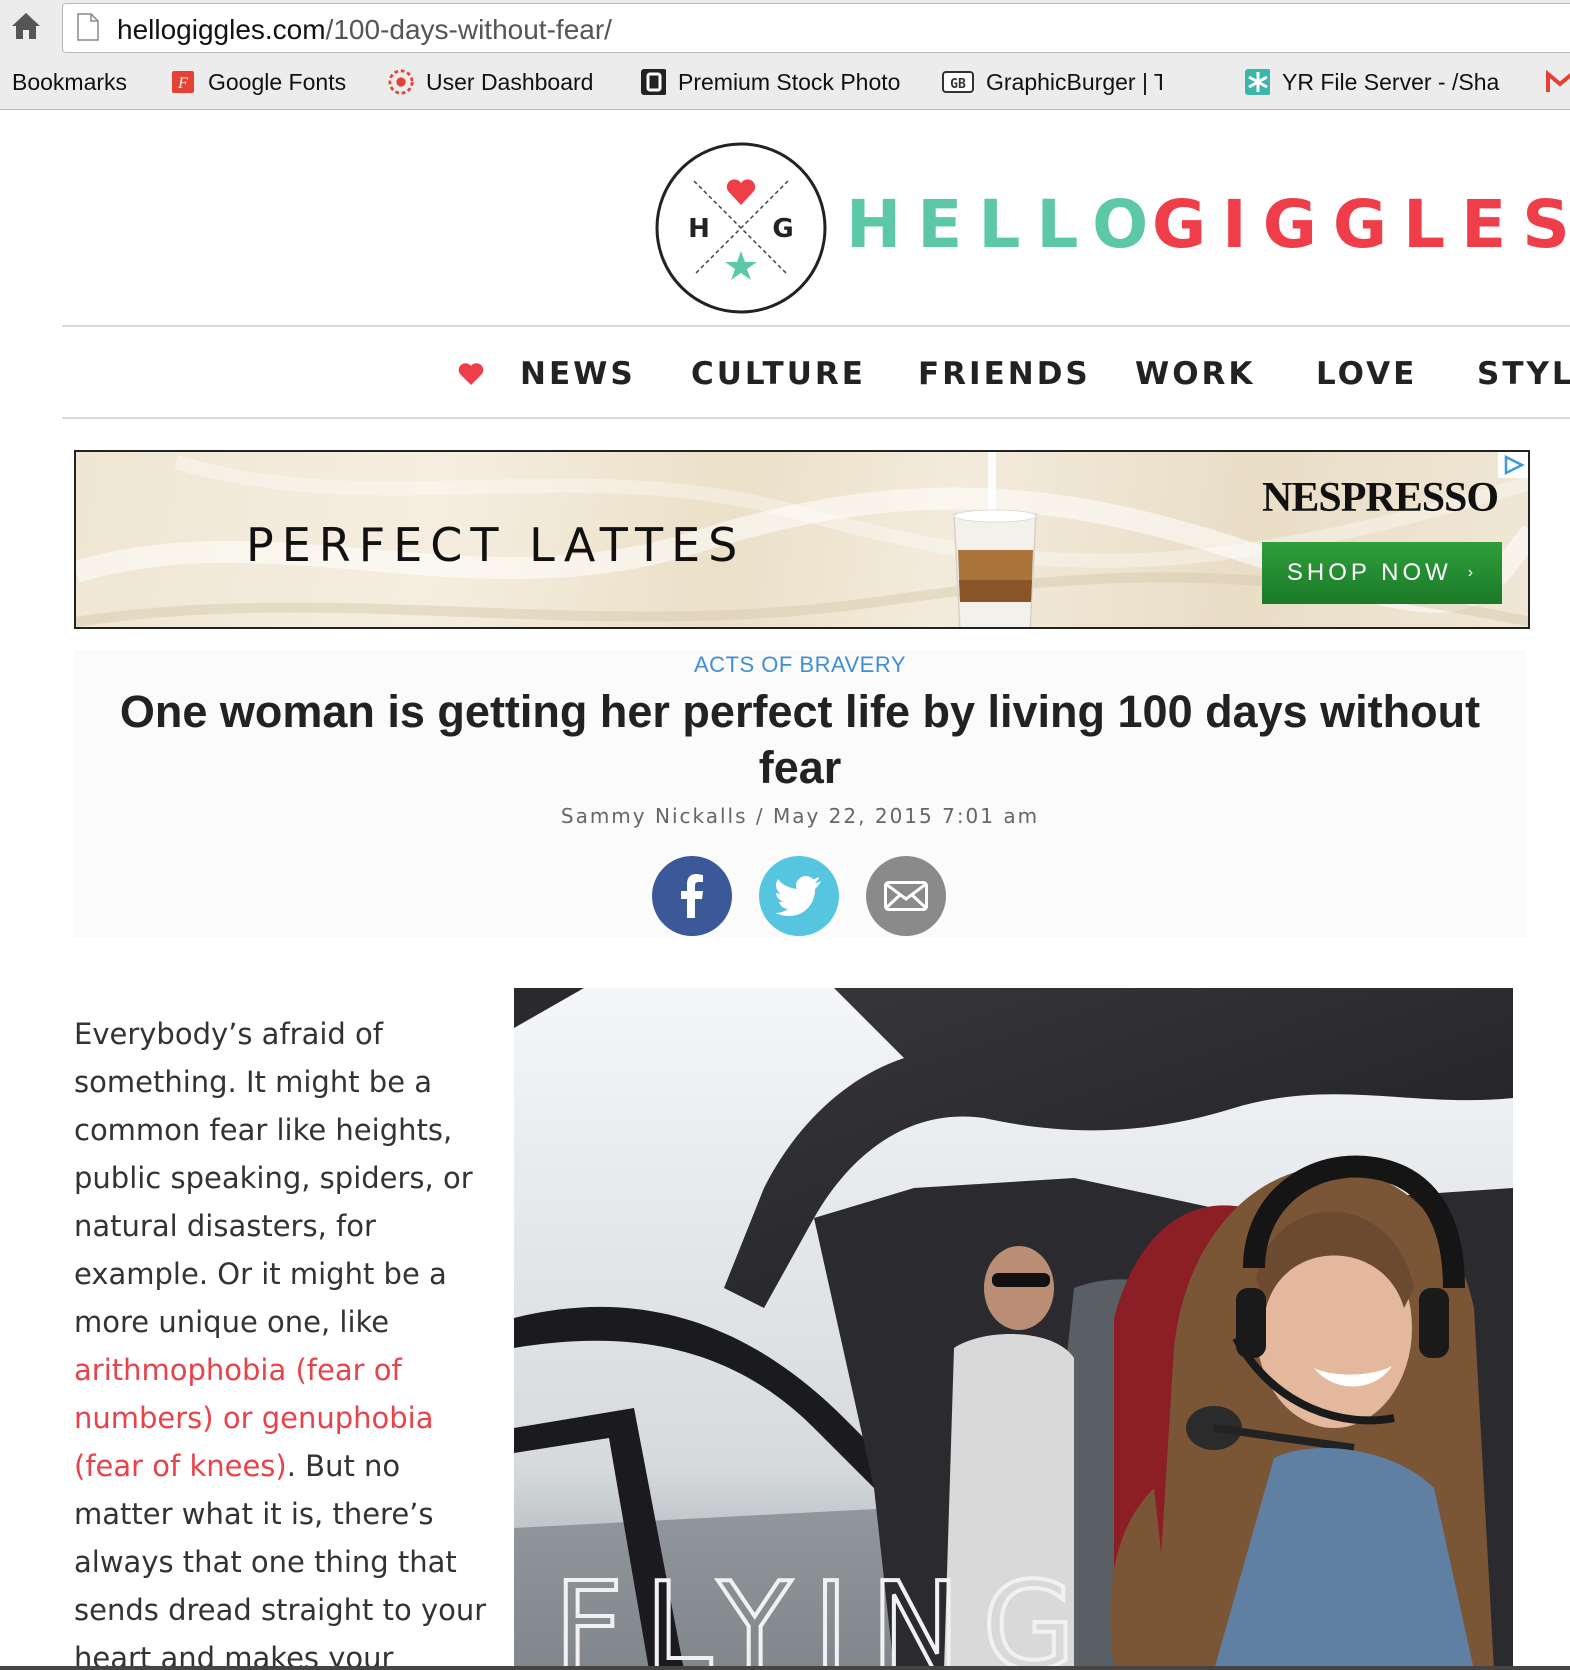  I want to click on bookmark-label: YR File Server - /Sha, so click(1391, 81).